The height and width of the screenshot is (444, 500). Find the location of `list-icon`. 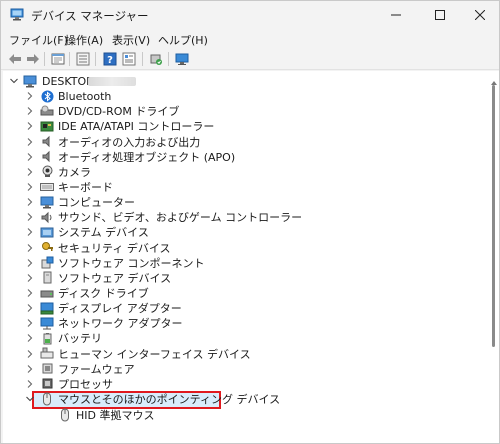

list-icon is located at coordinates (83, 59).